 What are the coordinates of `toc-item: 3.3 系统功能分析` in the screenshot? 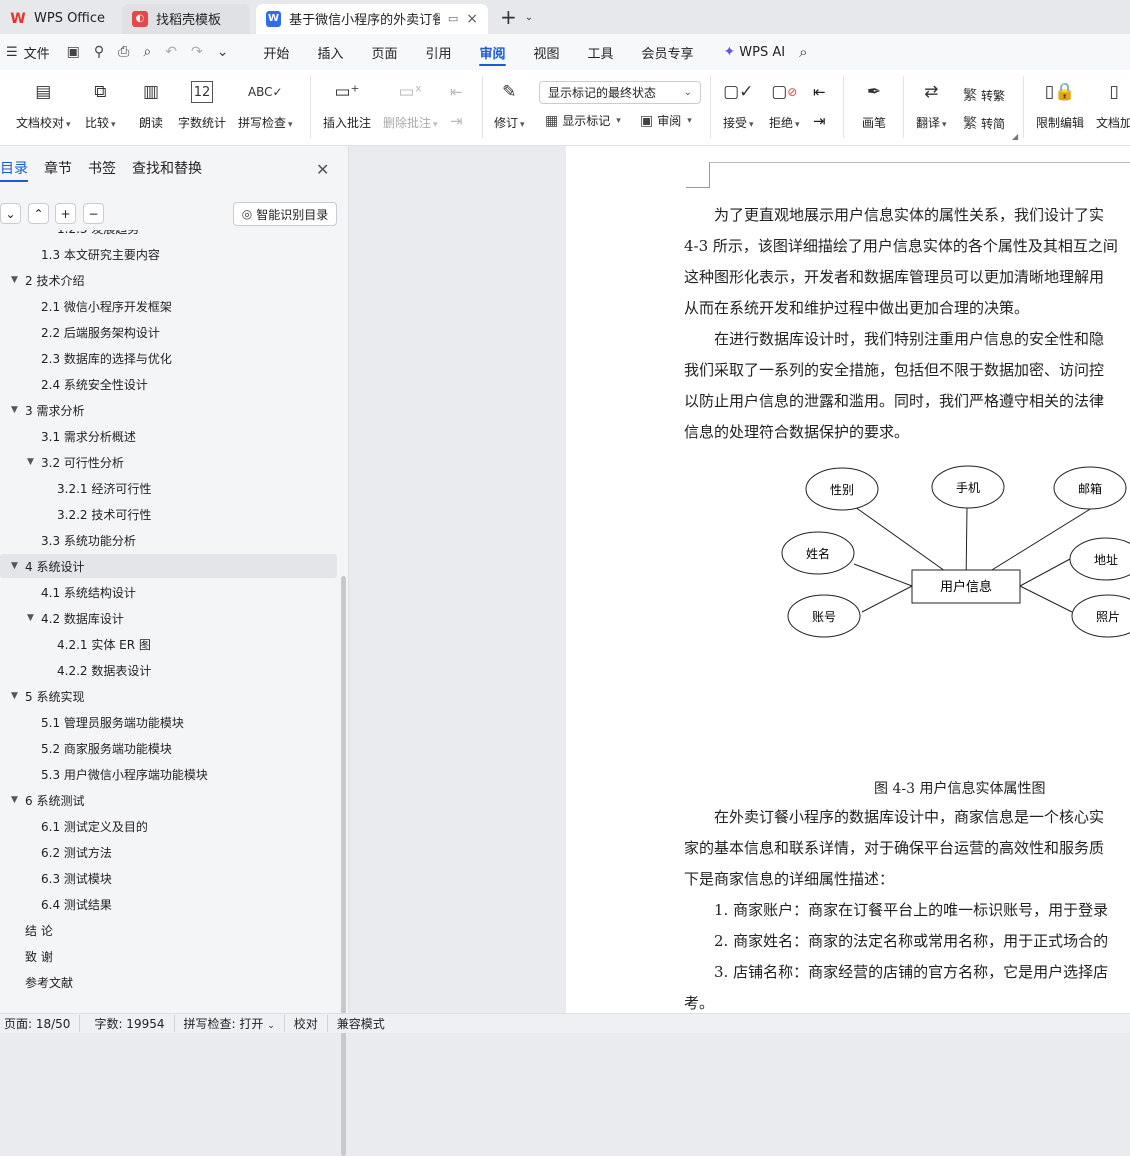 It's located at (168, 540).